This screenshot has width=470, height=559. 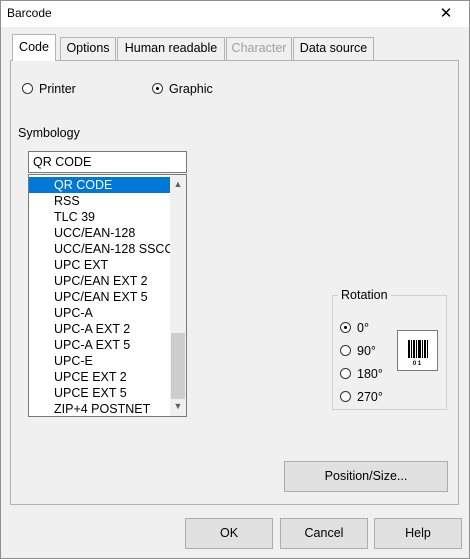 I want to click on rotation-radio-180-label: 180°, so click(x=370, y=374).